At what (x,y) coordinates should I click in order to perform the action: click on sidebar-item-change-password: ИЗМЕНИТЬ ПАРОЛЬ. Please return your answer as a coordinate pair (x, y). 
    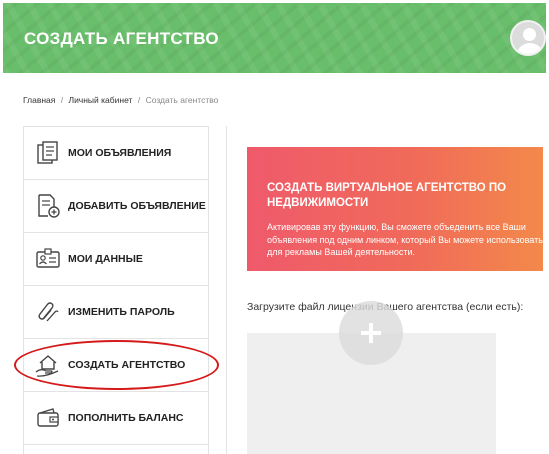
    Looking at the image, I should click on (116, 312).